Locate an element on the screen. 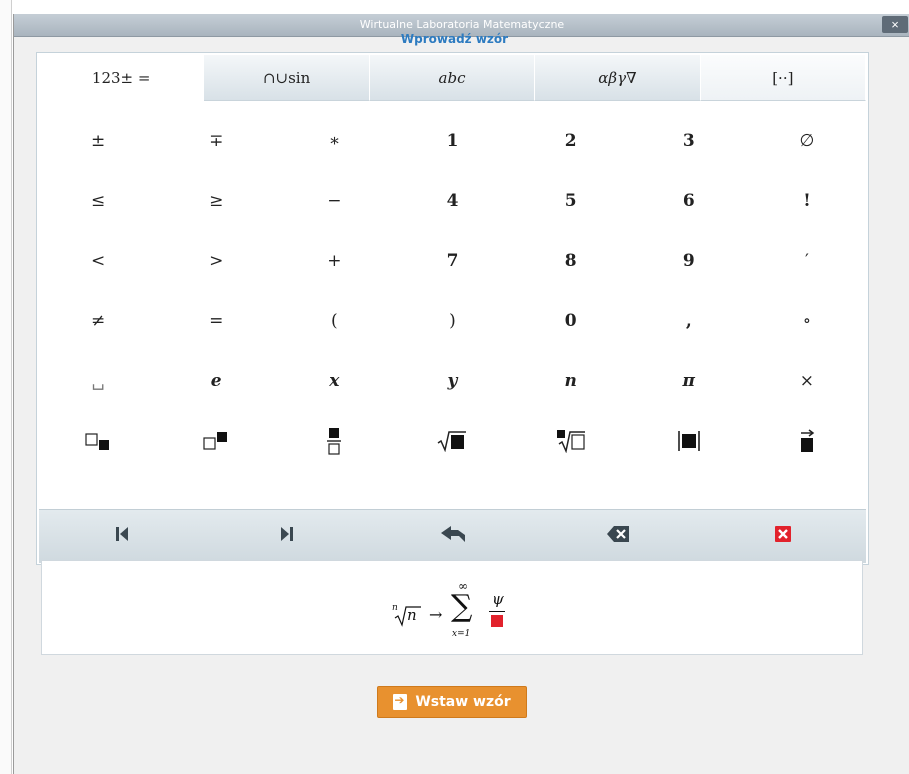  clear-button is located at coordinates (783, 536).